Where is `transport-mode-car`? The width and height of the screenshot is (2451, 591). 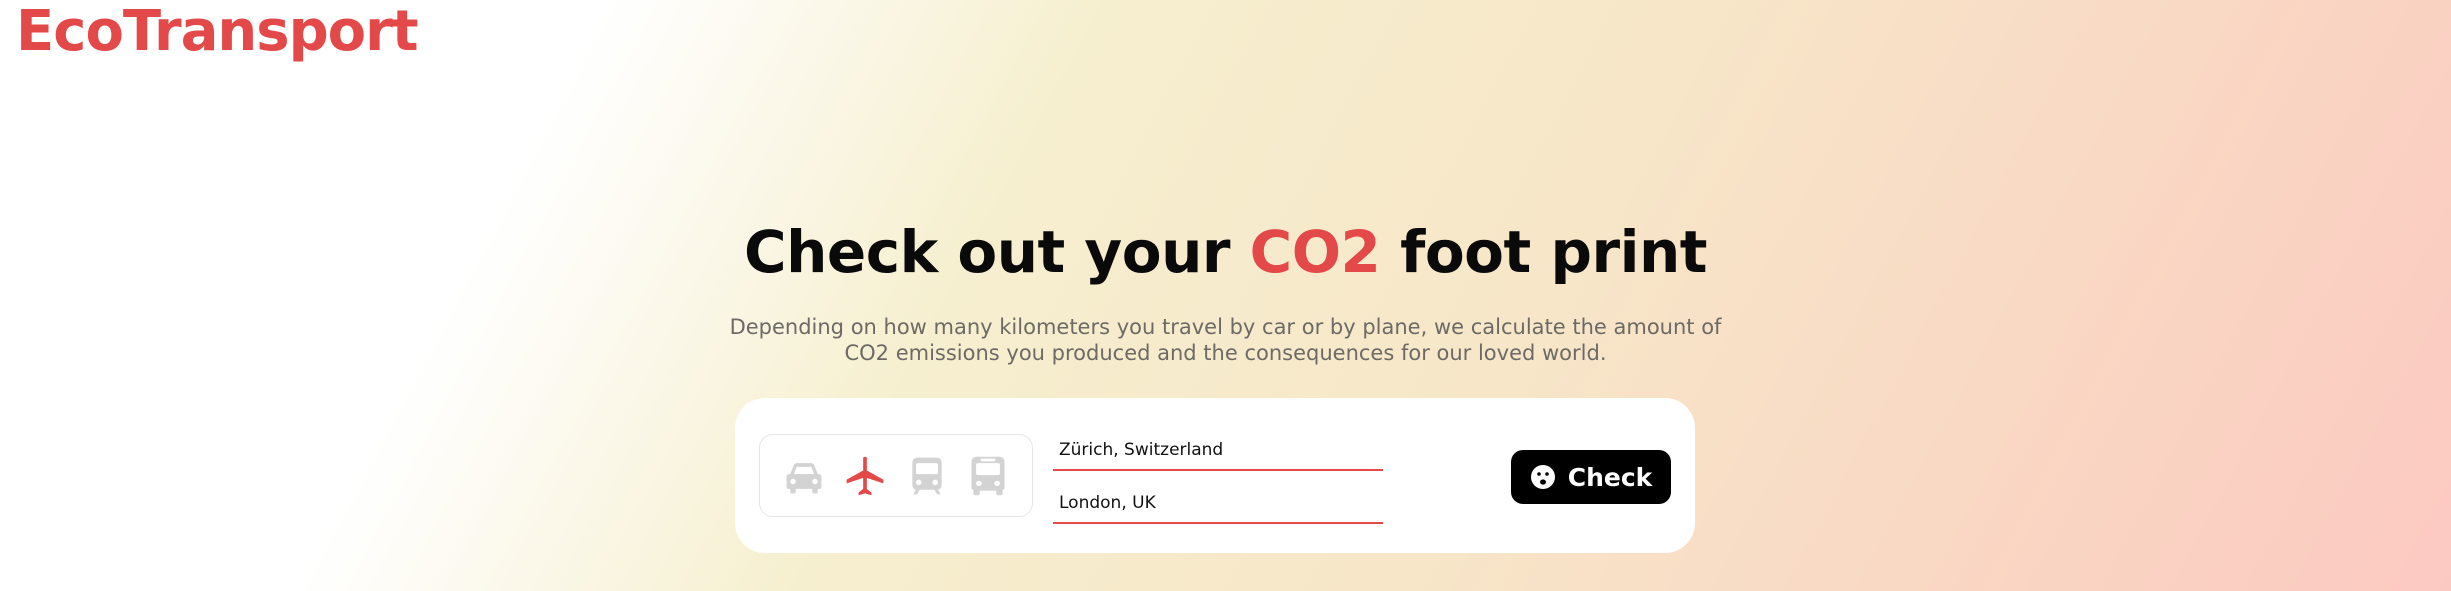 transport-mode-car is located at coordinates (804, 476).